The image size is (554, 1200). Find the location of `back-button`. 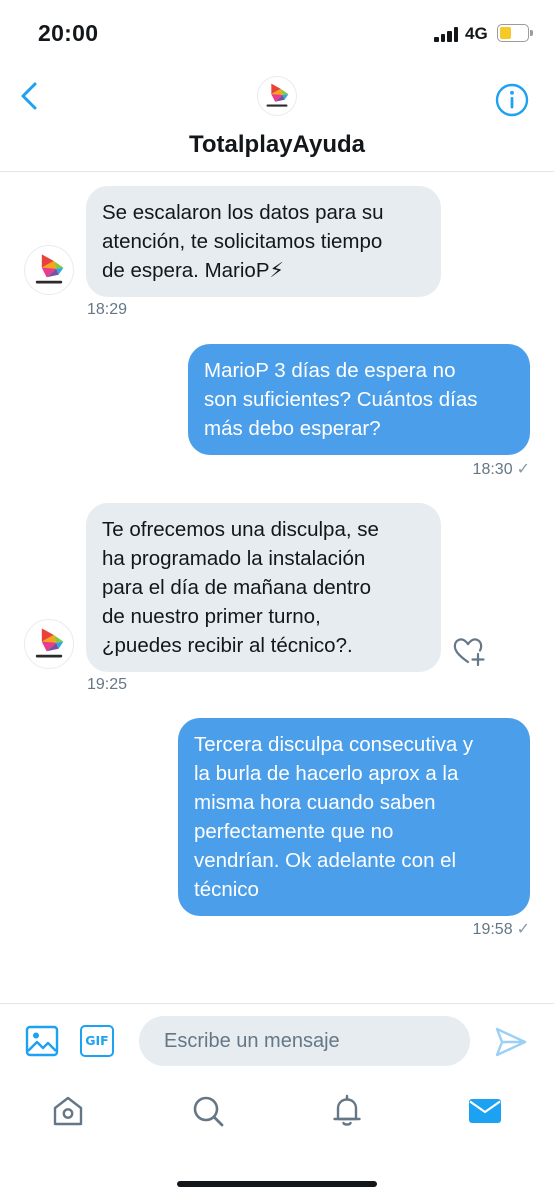

back-button is located at coordinates (30, 96).